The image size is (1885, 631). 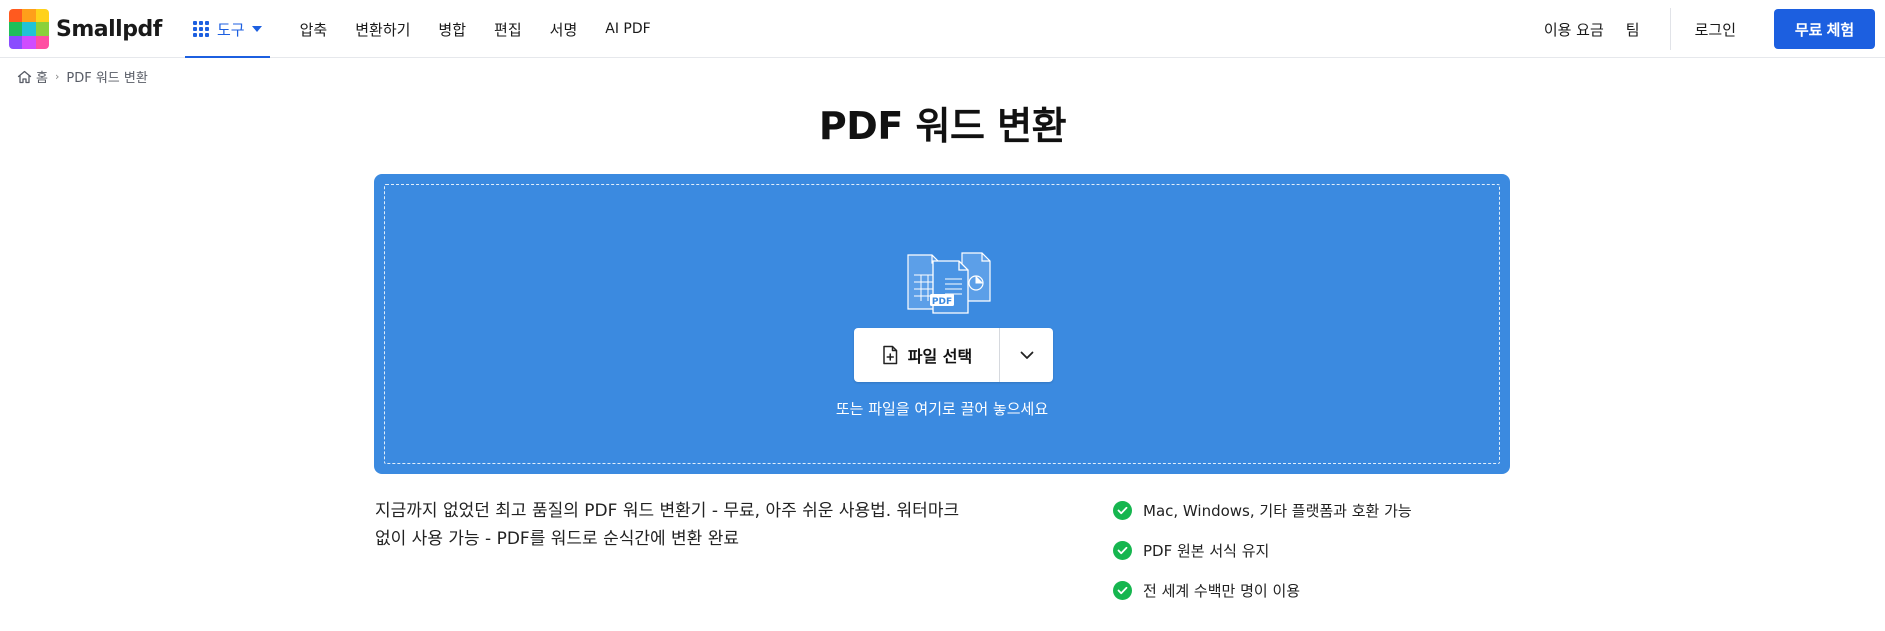 I want to click on home-icon, so click(x=24, y=76).